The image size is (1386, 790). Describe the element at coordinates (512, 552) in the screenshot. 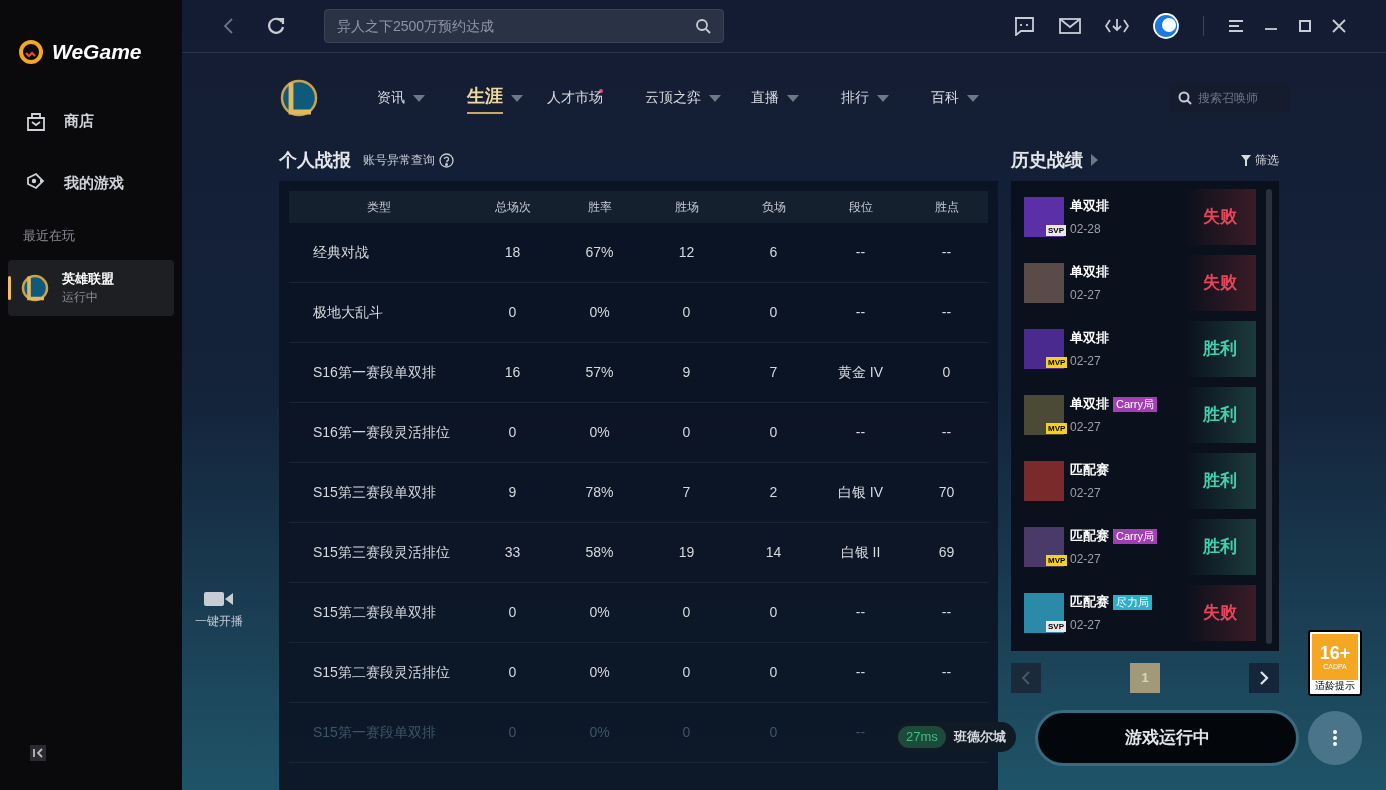

I see `table-cell-text: 33` at that location.